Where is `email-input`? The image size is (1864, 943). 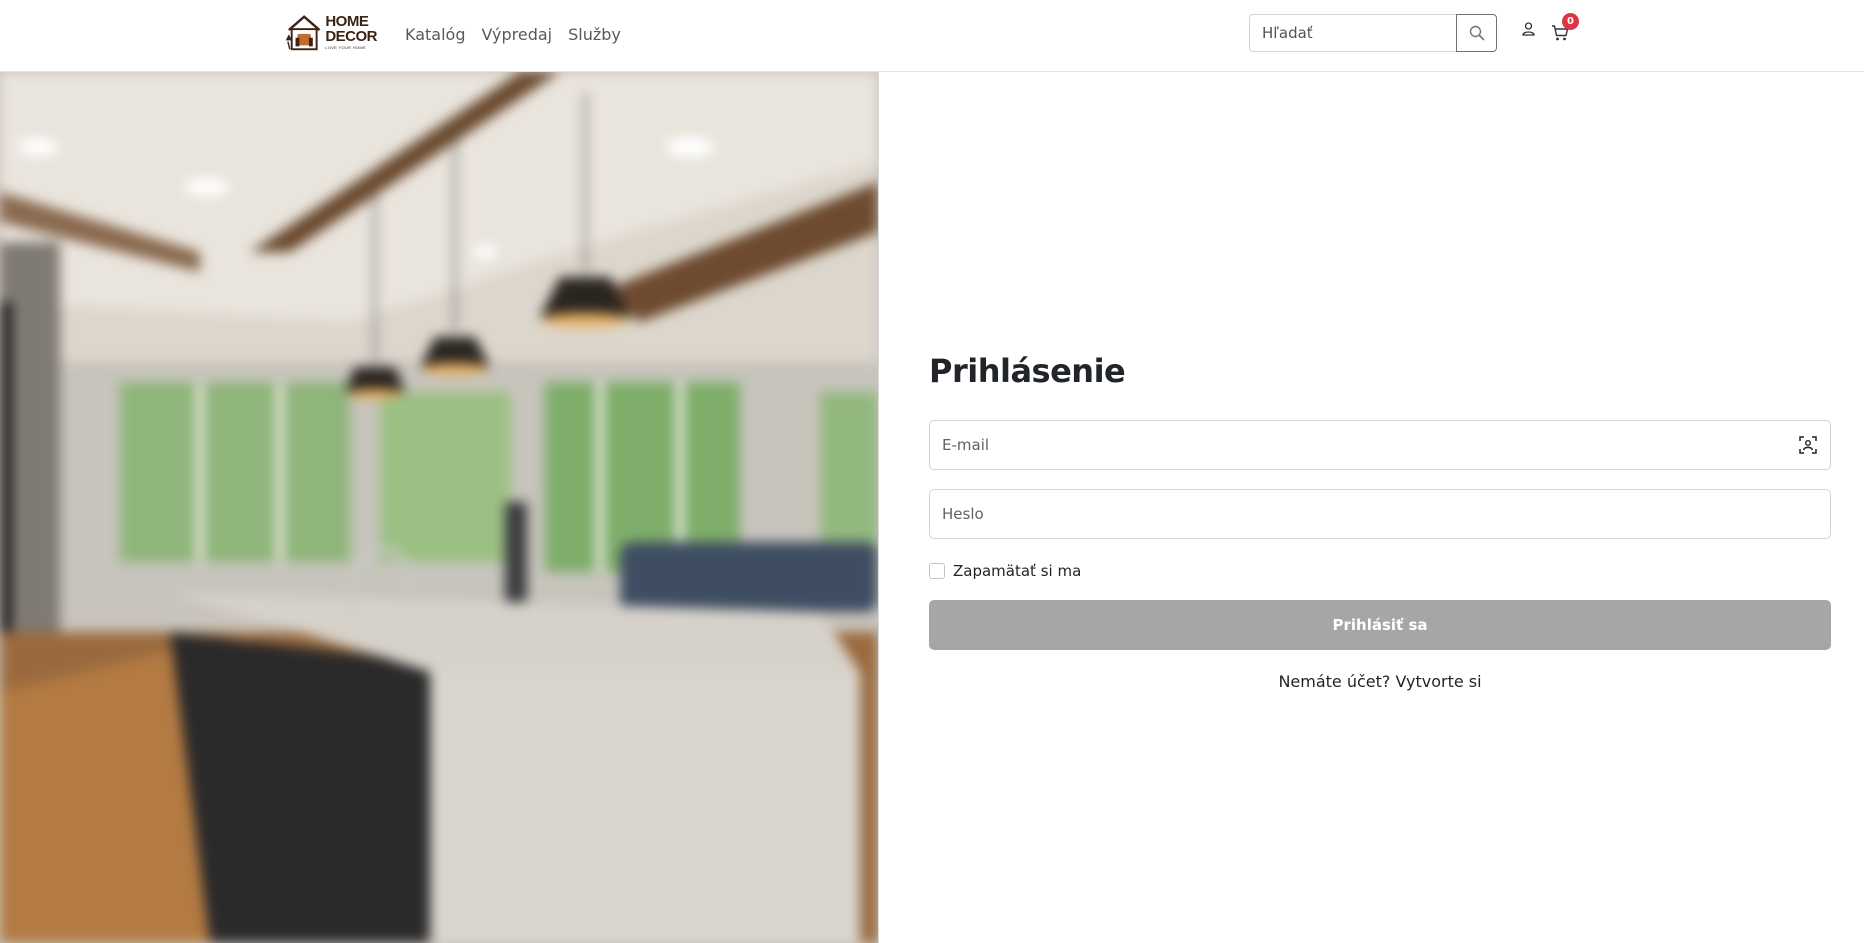
email-input is located at coordinates (1370, 445).